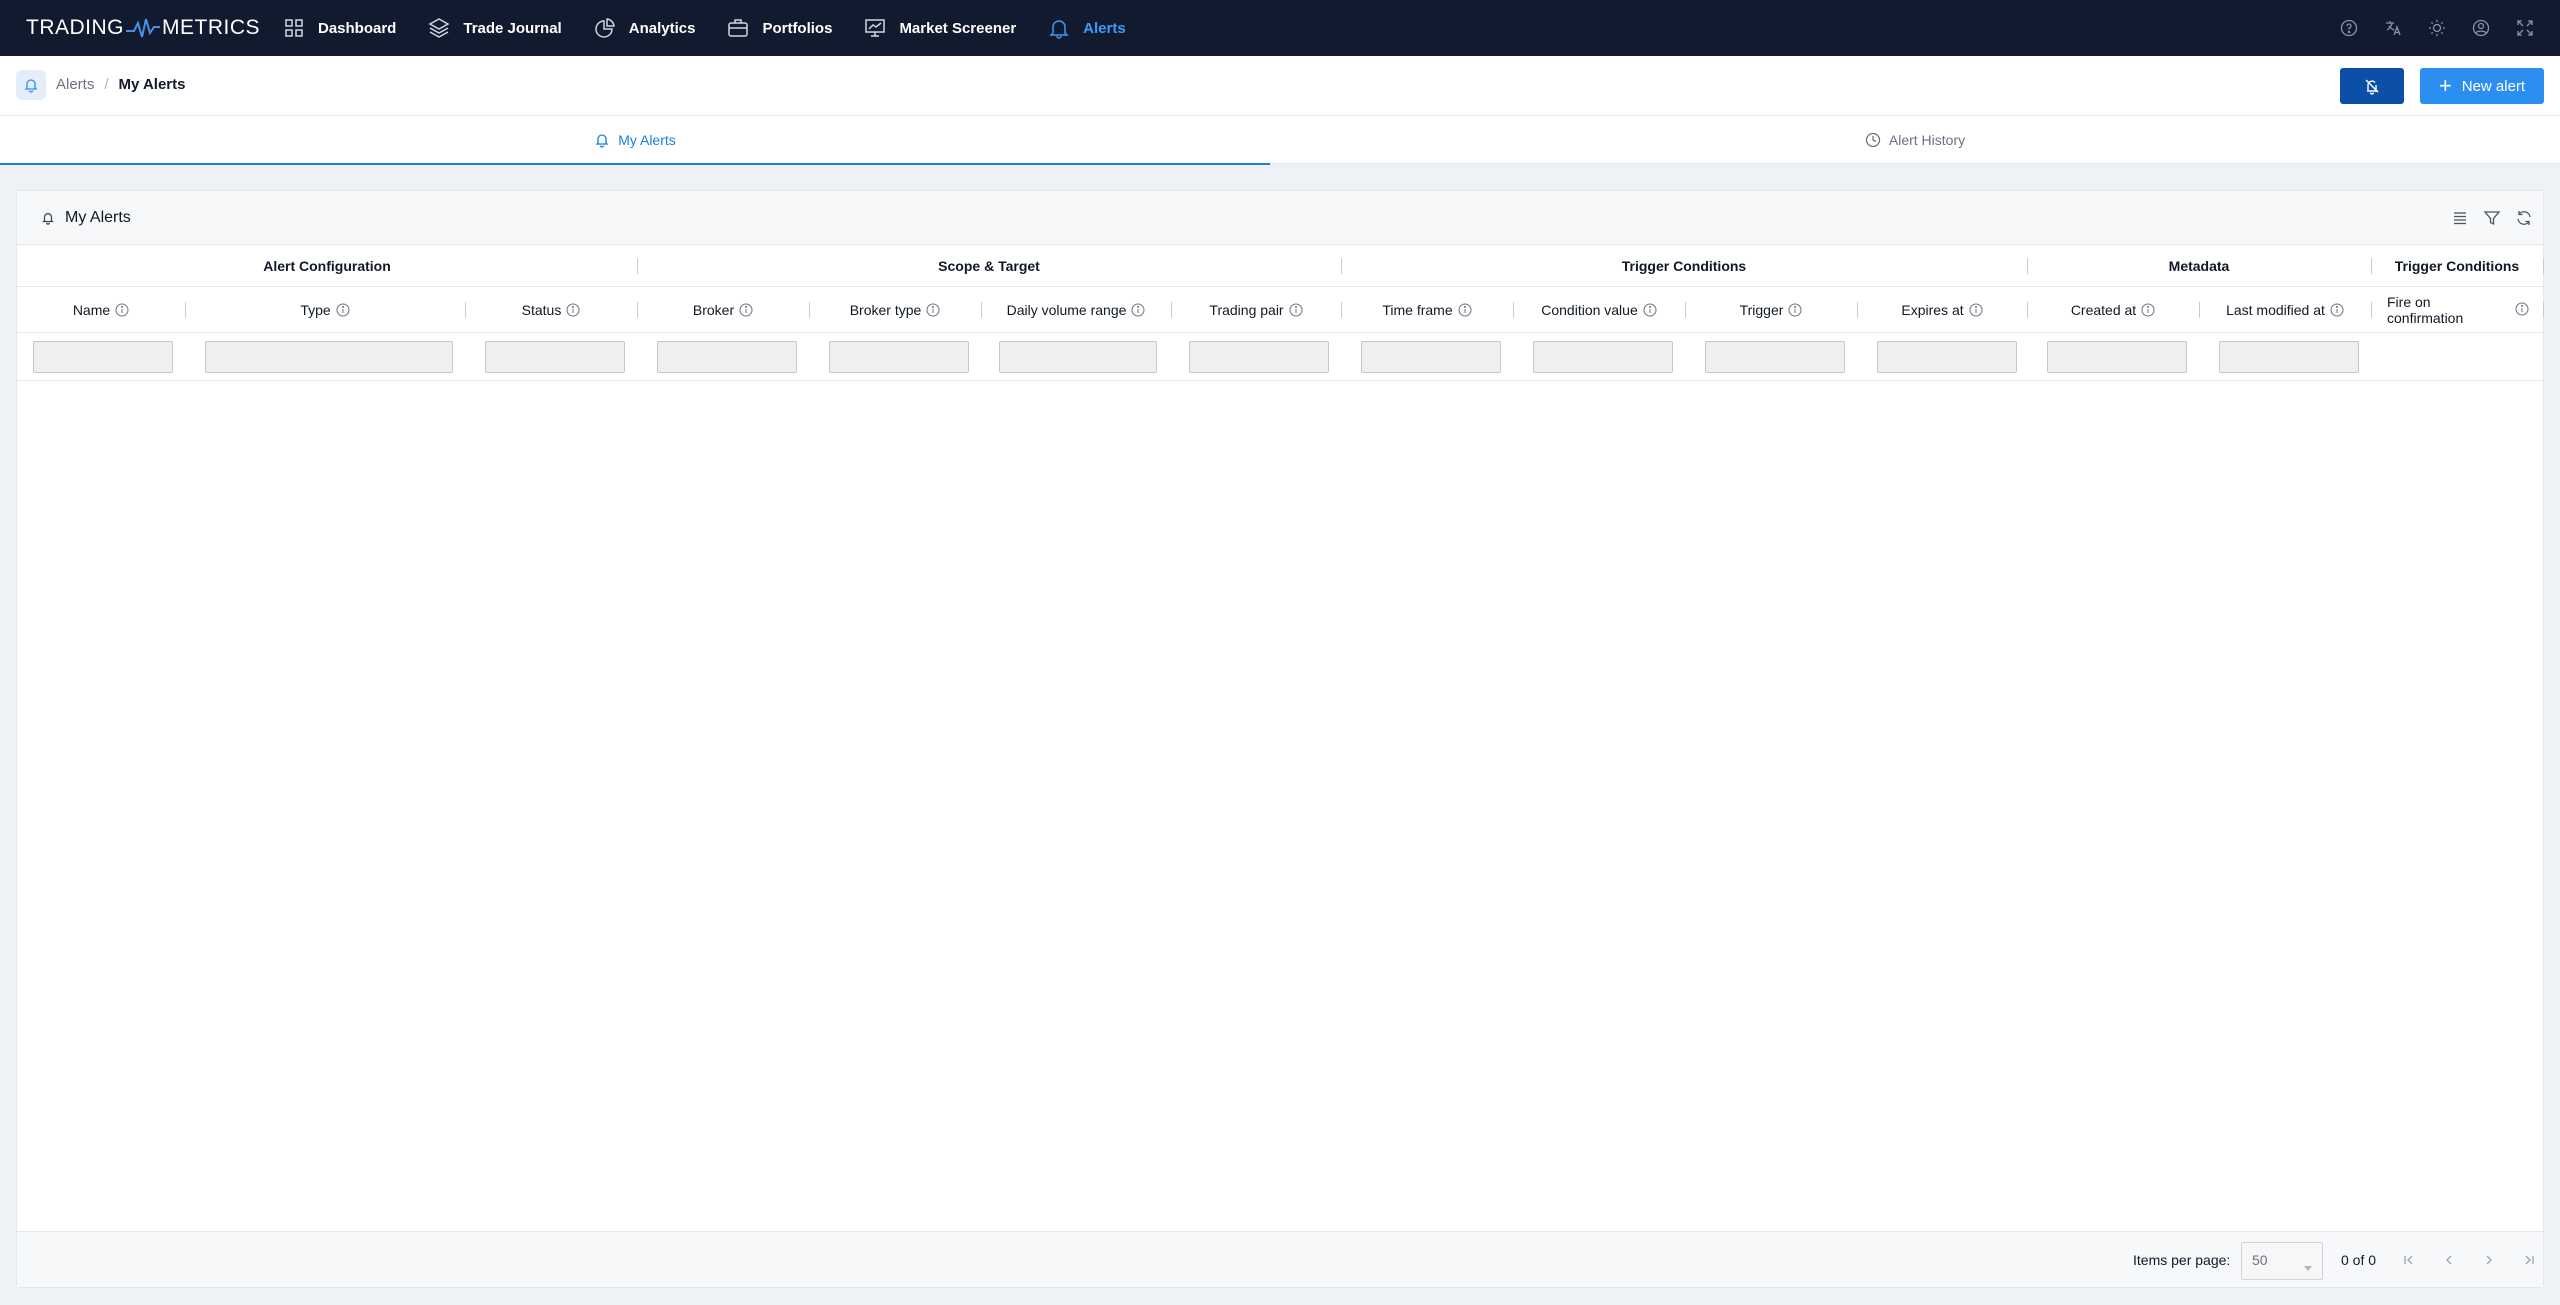 This screenshot has width=2560, height=1305. I want to click on trigger-filter-input, so click(1775, 357).